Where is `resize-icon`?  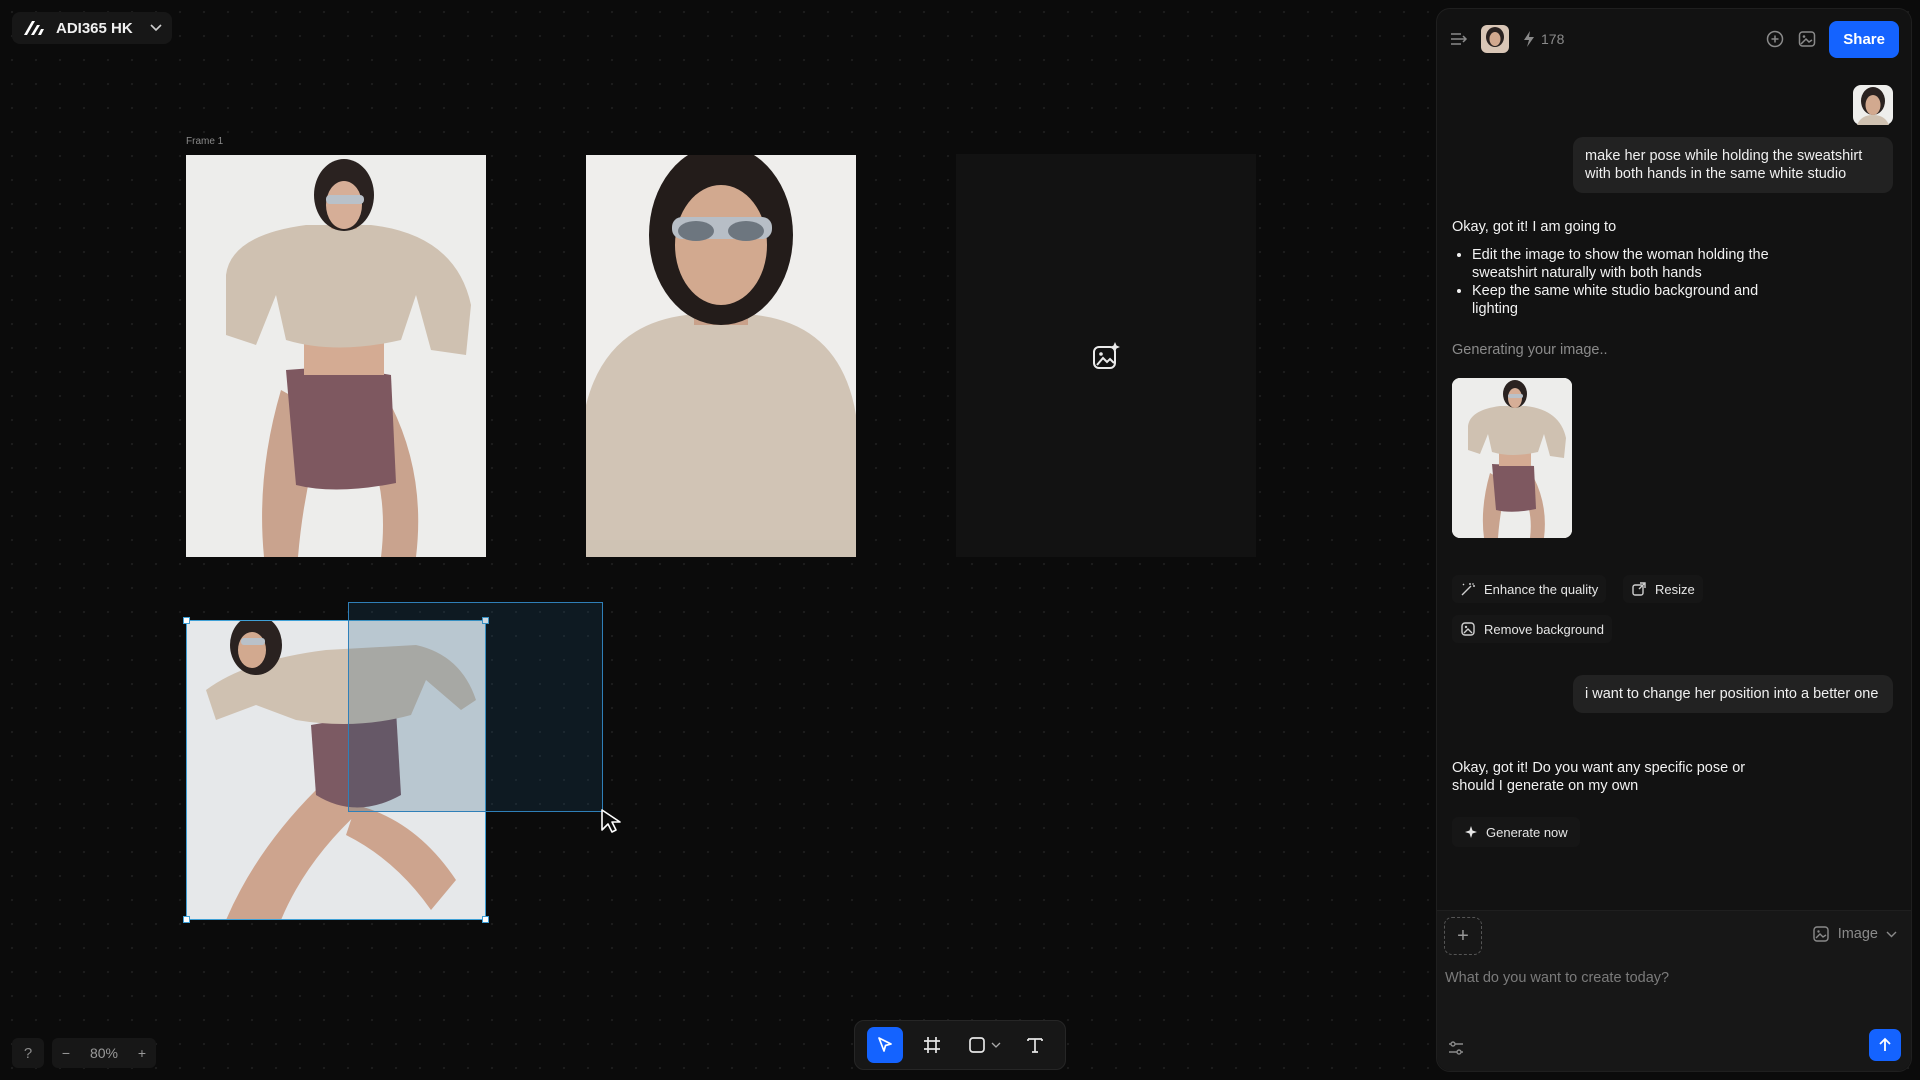 resize-icon is located at coordinates (1639, 589).